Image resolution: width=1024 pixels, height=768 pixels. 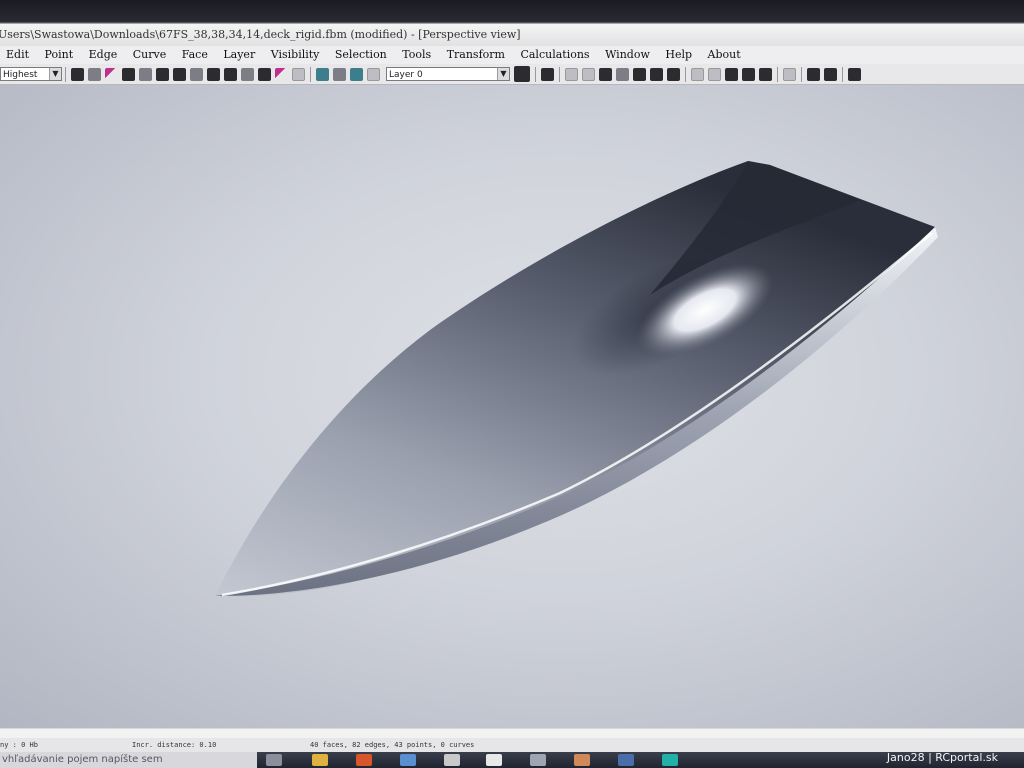 I want to click on line-icon, so click(x=298, y=74).